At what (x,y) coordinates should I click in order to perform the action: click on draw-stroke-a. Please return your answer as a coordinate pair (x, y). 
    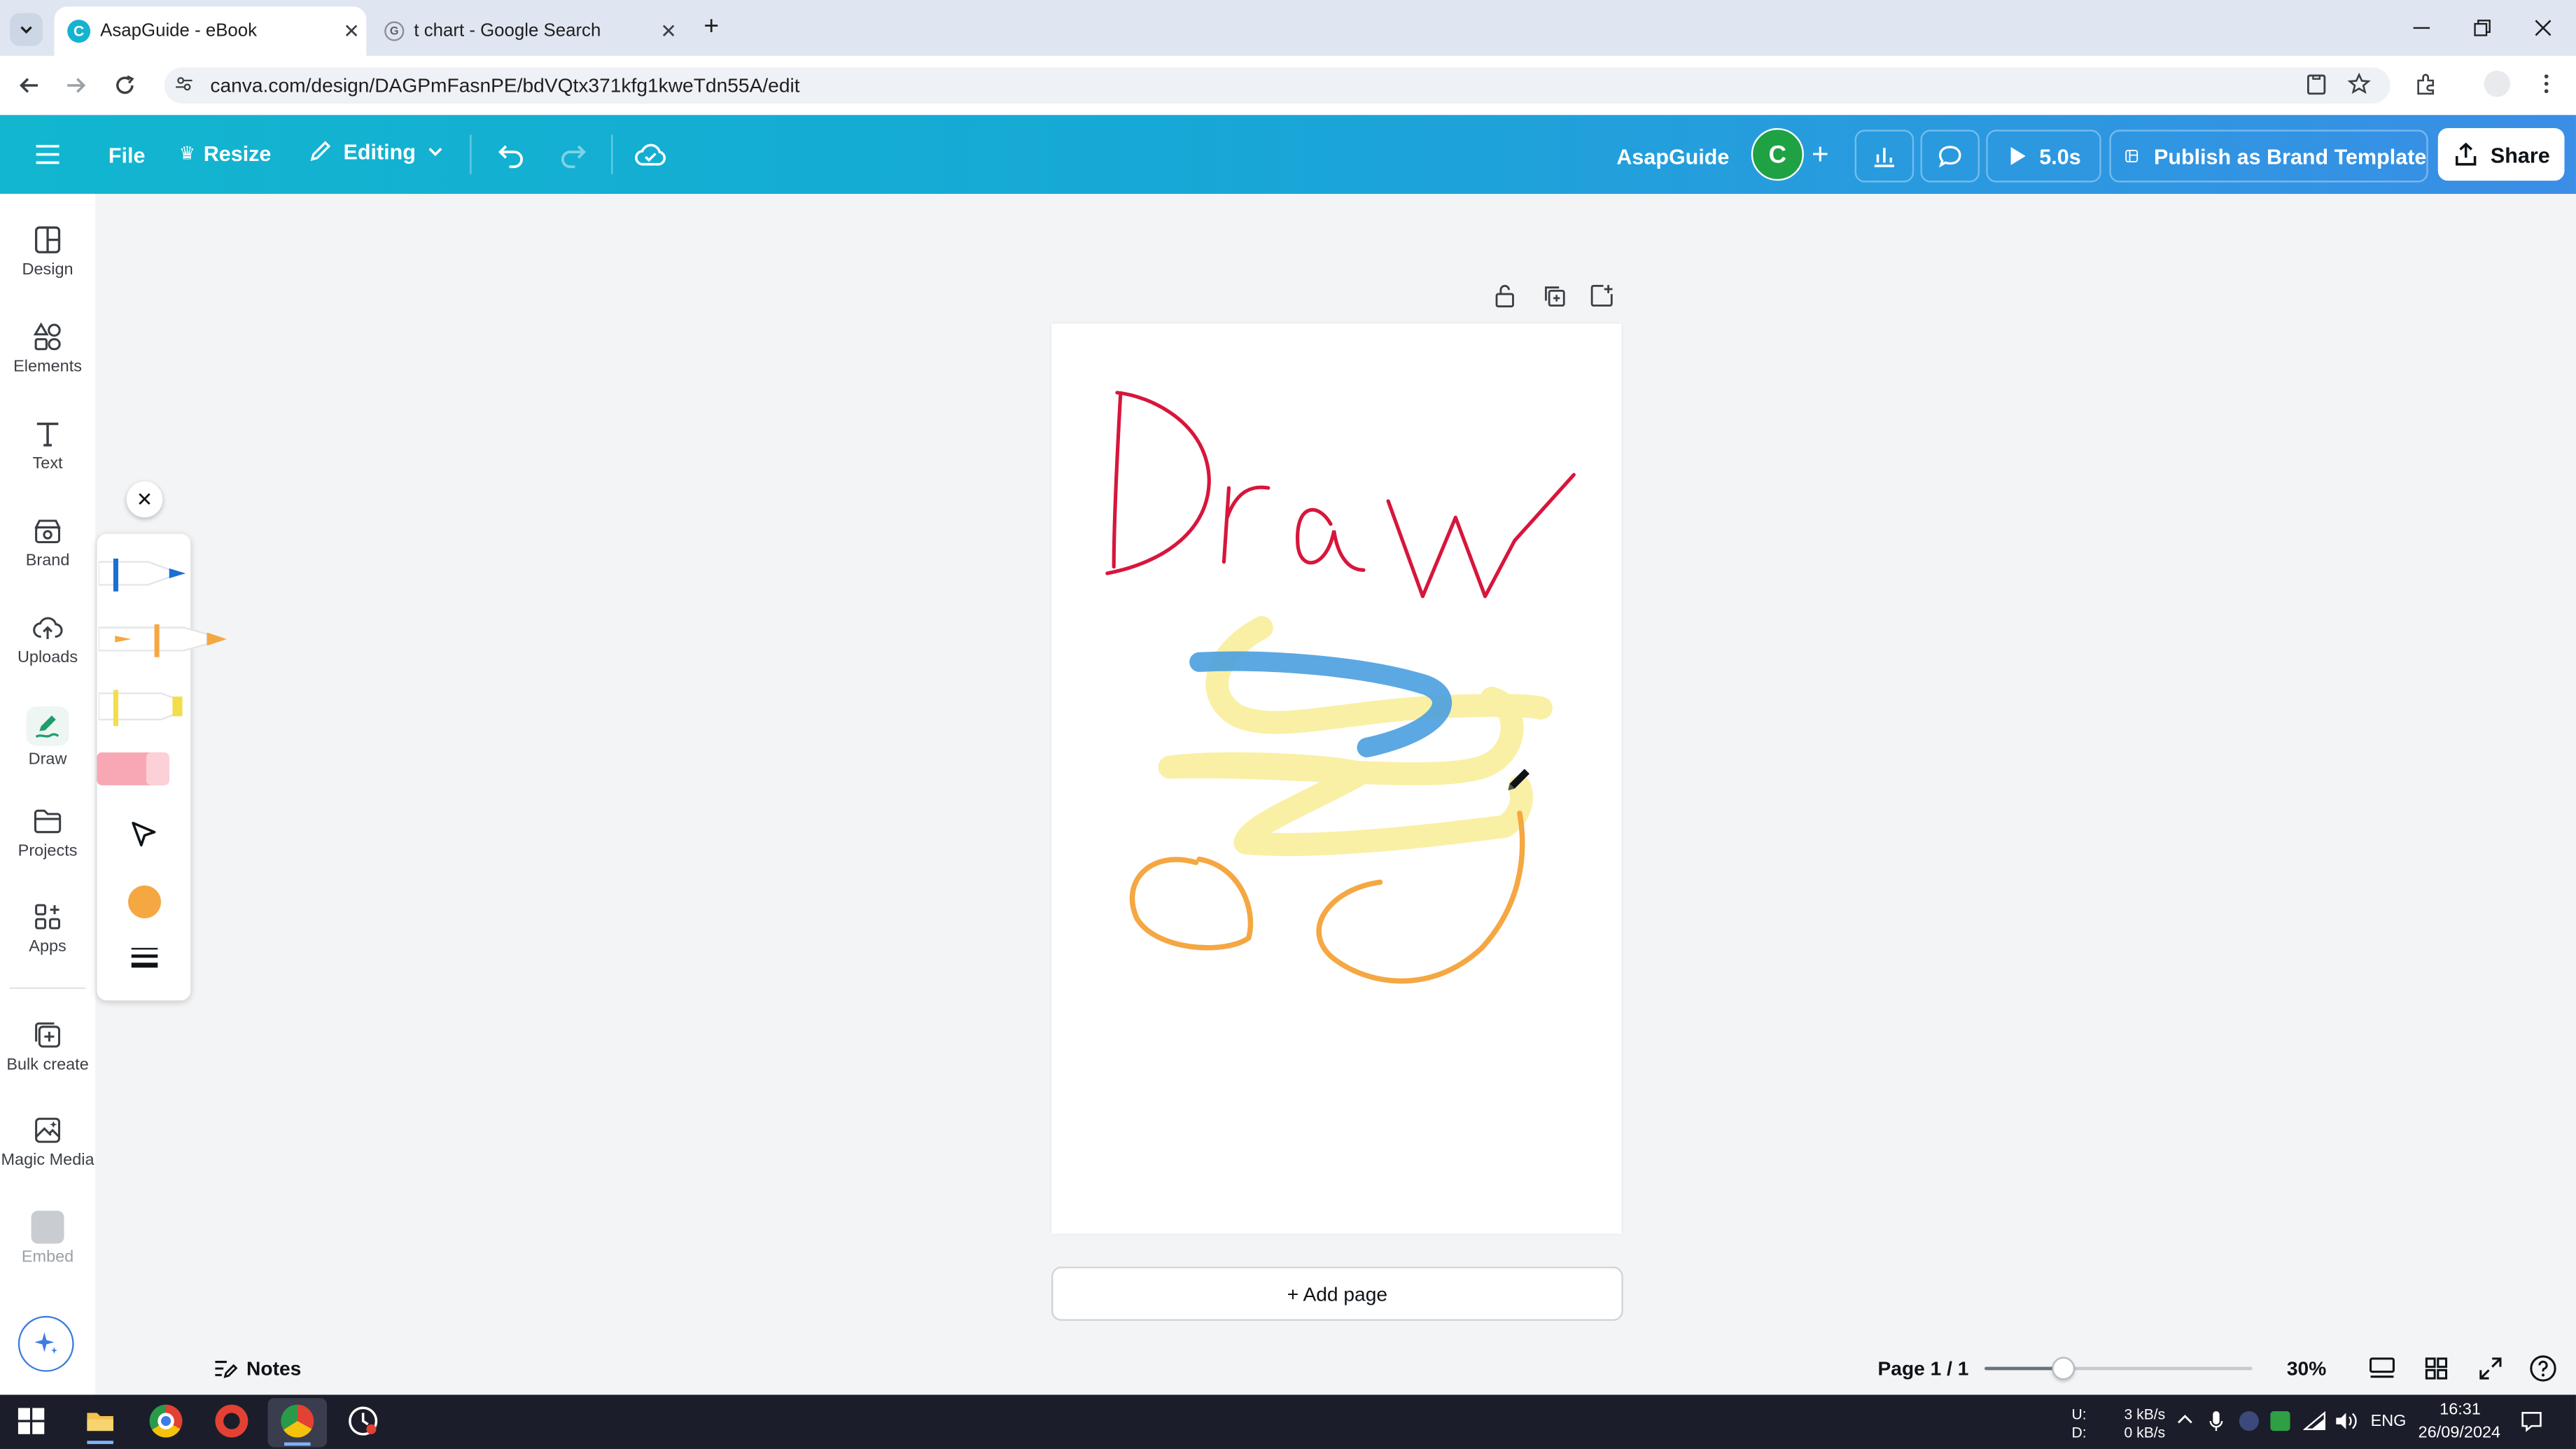
    Looking at the image, I should click on (1331, 539).